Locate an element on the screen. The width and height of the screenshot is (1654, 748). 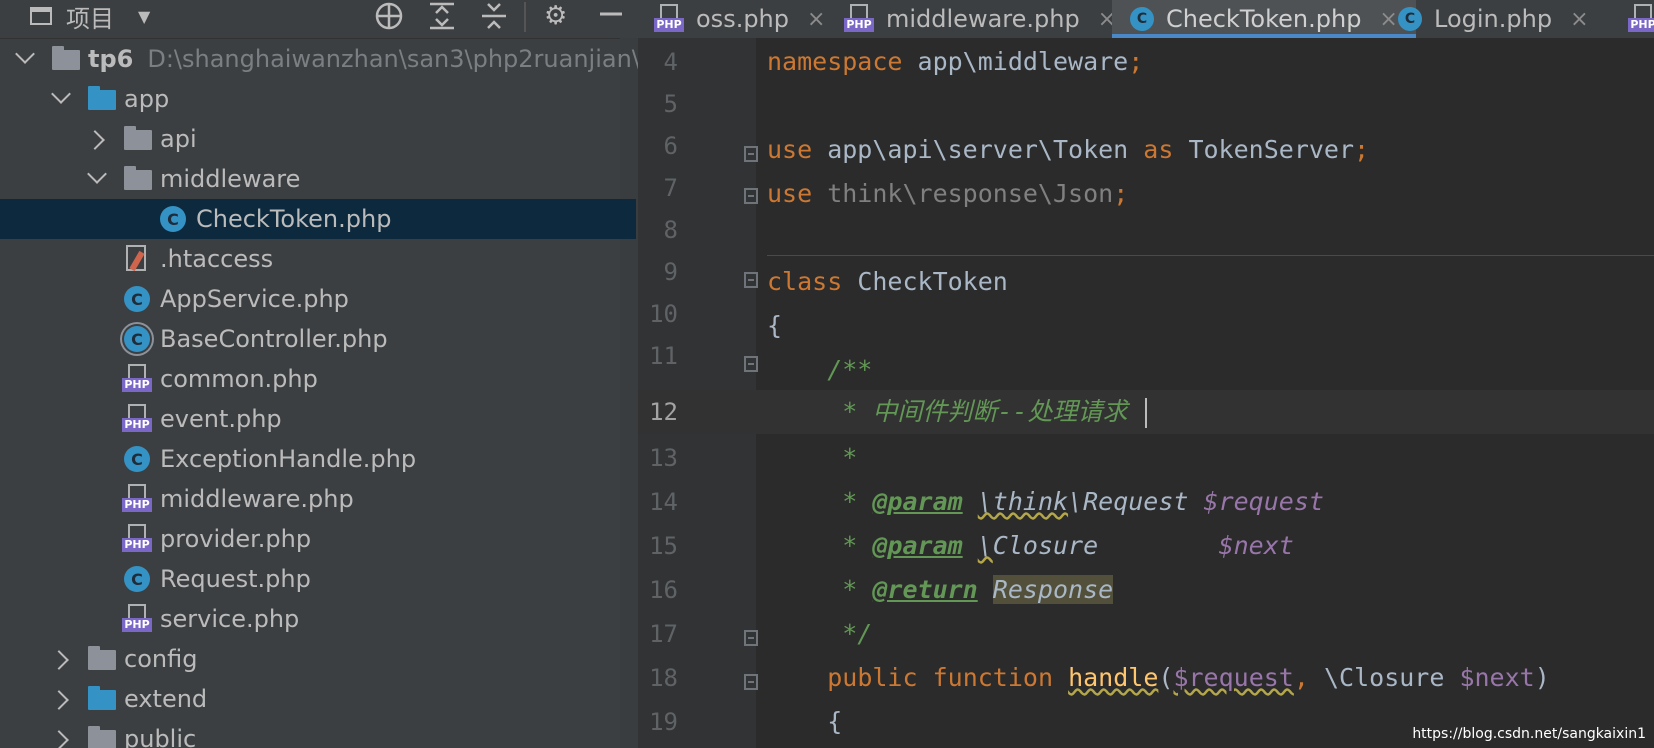
code-line: class CheckToken is located at coordinates (887, 281).